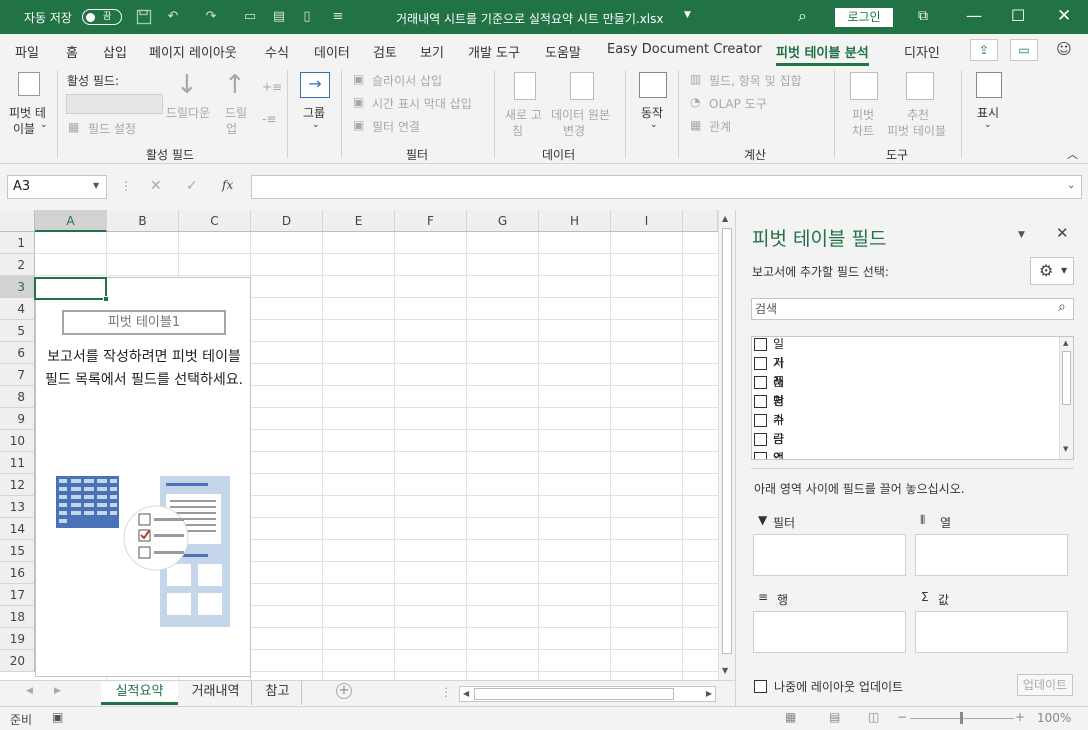 This screenshot has width=1088, height=730. I want to click on menu-pivottable-analyze: 피벗 테이블 분석, so click(822, 54).